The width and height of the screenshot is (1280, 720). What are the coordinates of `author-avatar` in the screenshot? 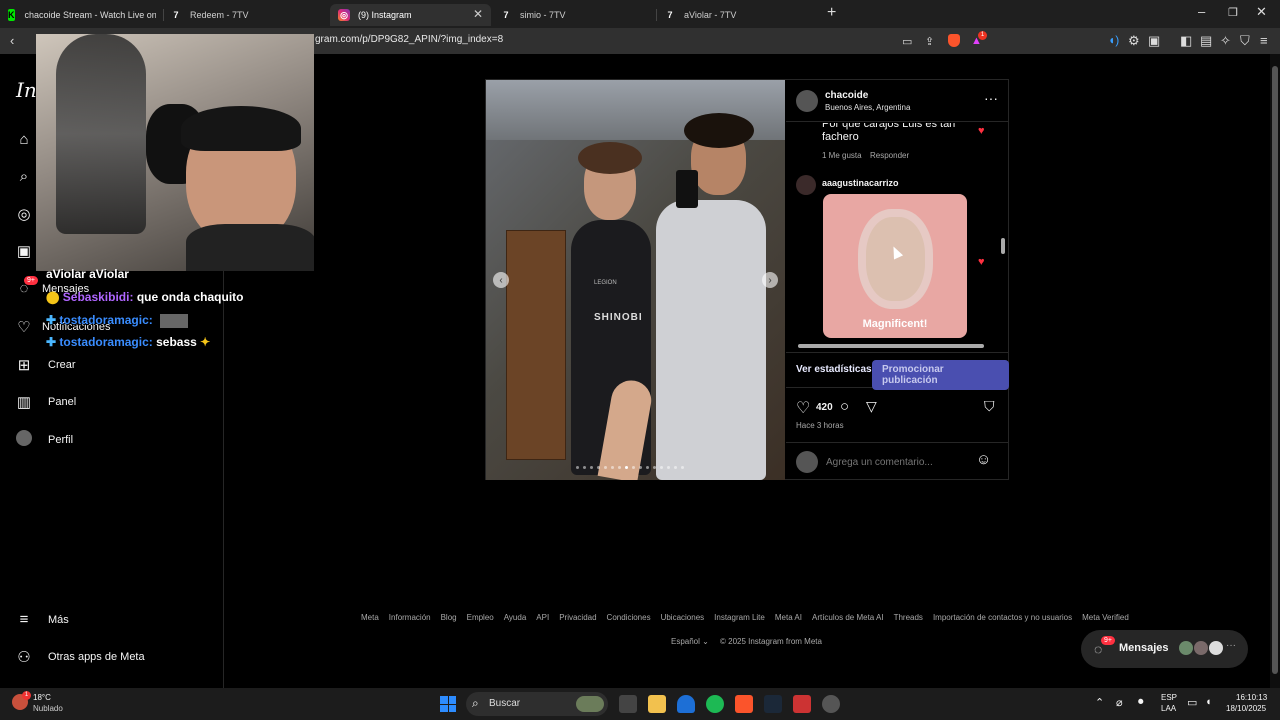 It's located at (807, 101).